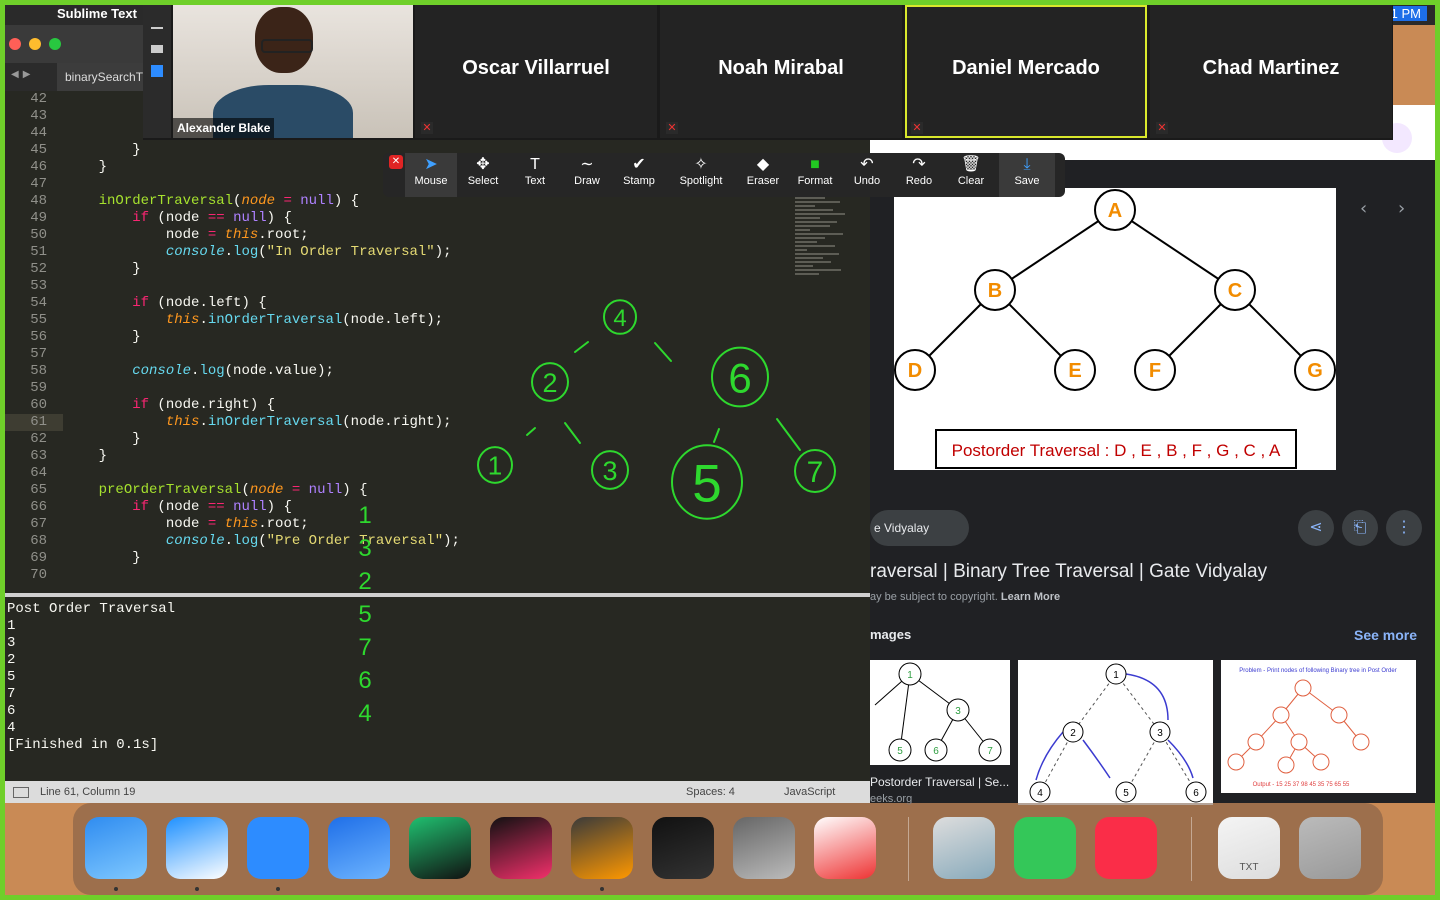 The height and width of the screenshot is (900, 1440). Describe the element at coordinates (809, 792) in the screenshot. I see `syntax-setting: JavaScript` at that location.